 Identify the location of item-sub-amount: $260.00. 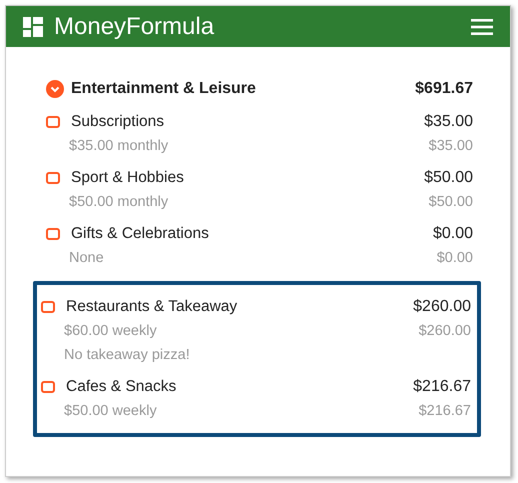
(444, 331).